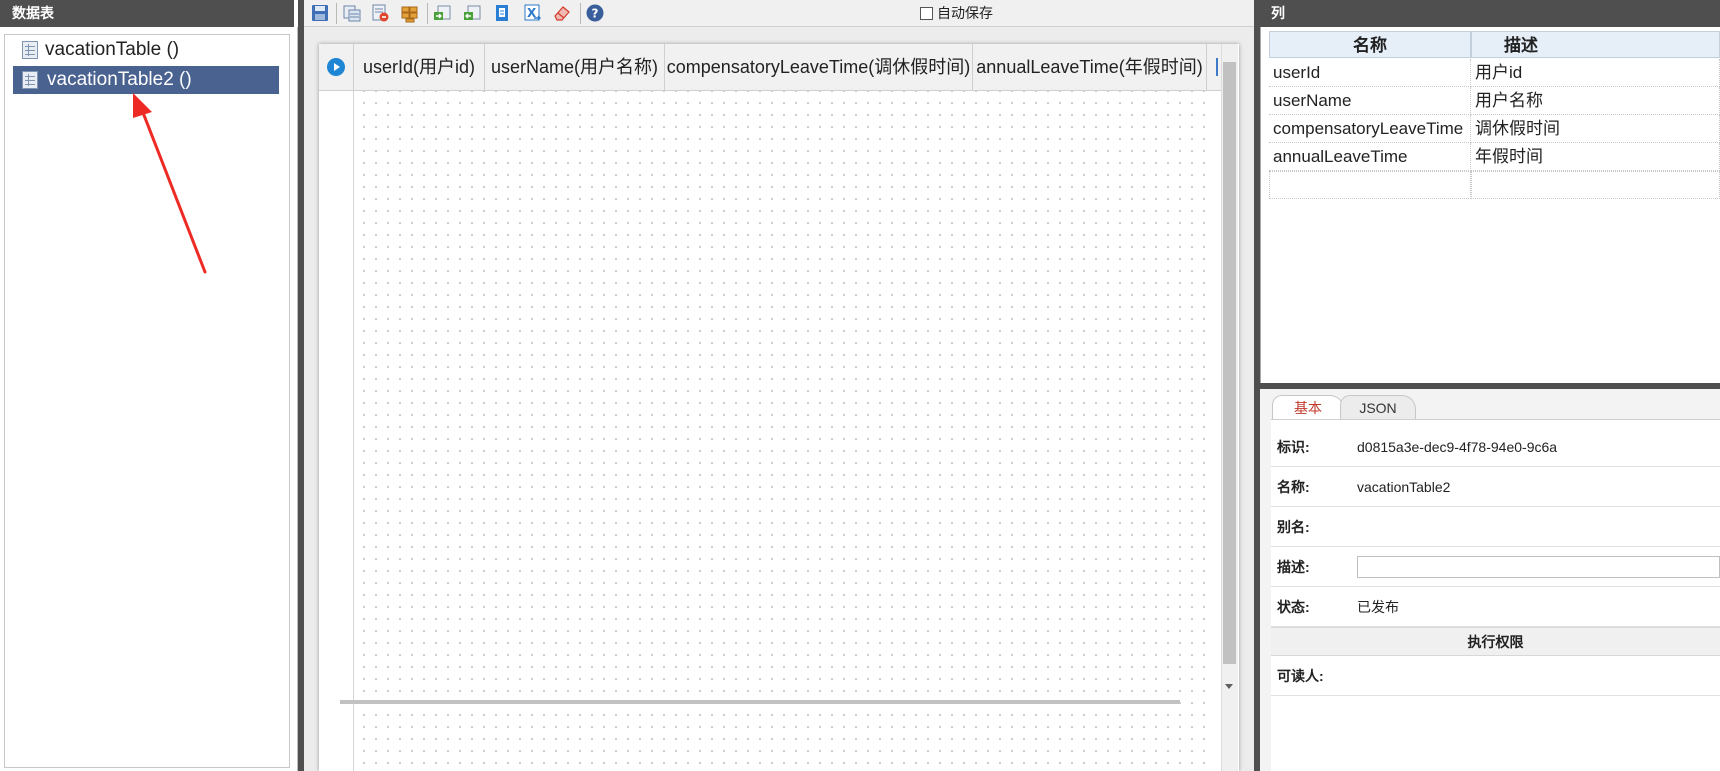 The width and height of the screenshot is (1720, 771). Describe the element at coordinates (1595, 44) in the screenshot. I see `columns-header-desc: 描述` at that location.